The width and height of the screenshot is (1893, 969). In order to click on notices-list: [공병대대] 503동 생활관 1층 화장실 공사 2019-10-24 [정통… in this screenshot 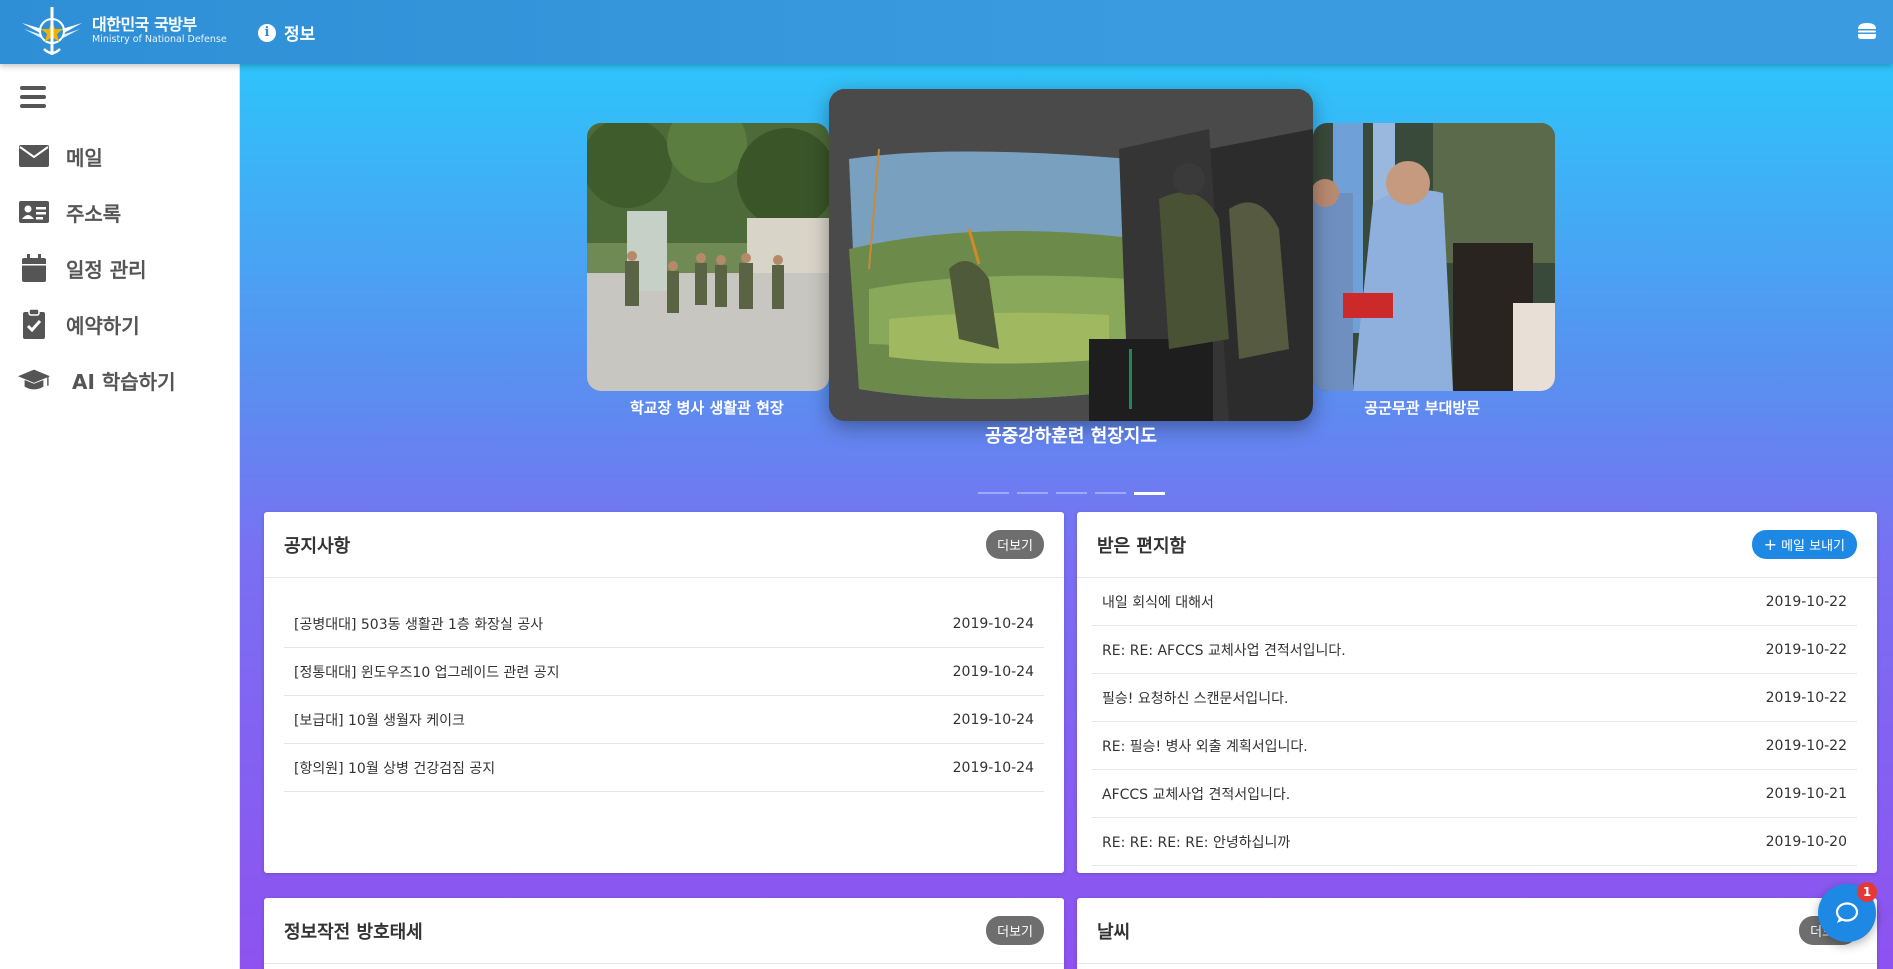, I will do `click(664, 685)`.